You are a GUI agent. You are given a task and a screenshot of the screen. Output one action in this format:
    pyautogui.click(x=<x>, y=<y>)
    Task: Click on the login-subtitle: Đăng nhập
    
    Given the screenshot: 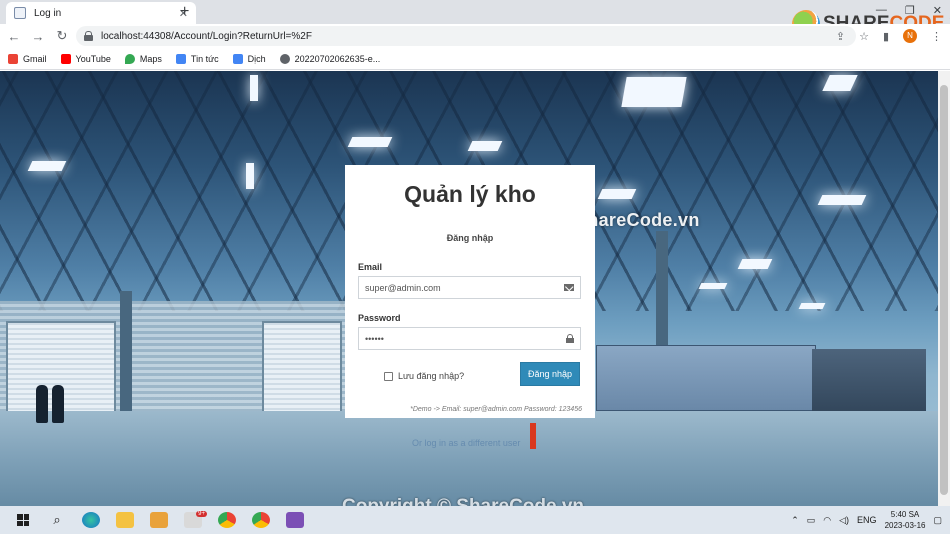 What is the action you would take?
    pyautogui.click(x=470, y=238)
    